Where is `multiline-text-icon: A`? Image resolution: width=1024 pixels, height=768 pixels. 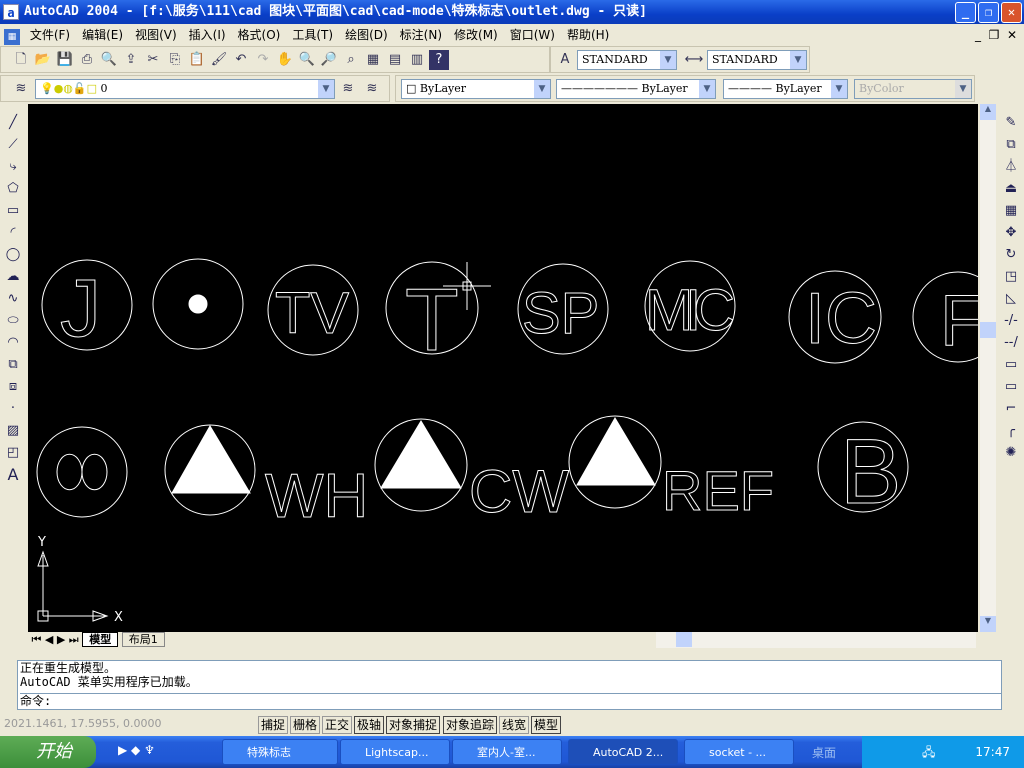 multiline-text-icon: A is located at coordinates (13, 475).